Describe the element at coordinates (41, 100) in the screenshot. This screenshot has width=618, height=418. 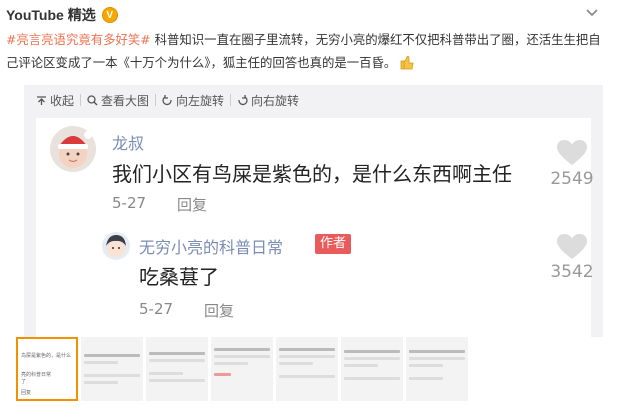
I see `collapse-icon` at that location.